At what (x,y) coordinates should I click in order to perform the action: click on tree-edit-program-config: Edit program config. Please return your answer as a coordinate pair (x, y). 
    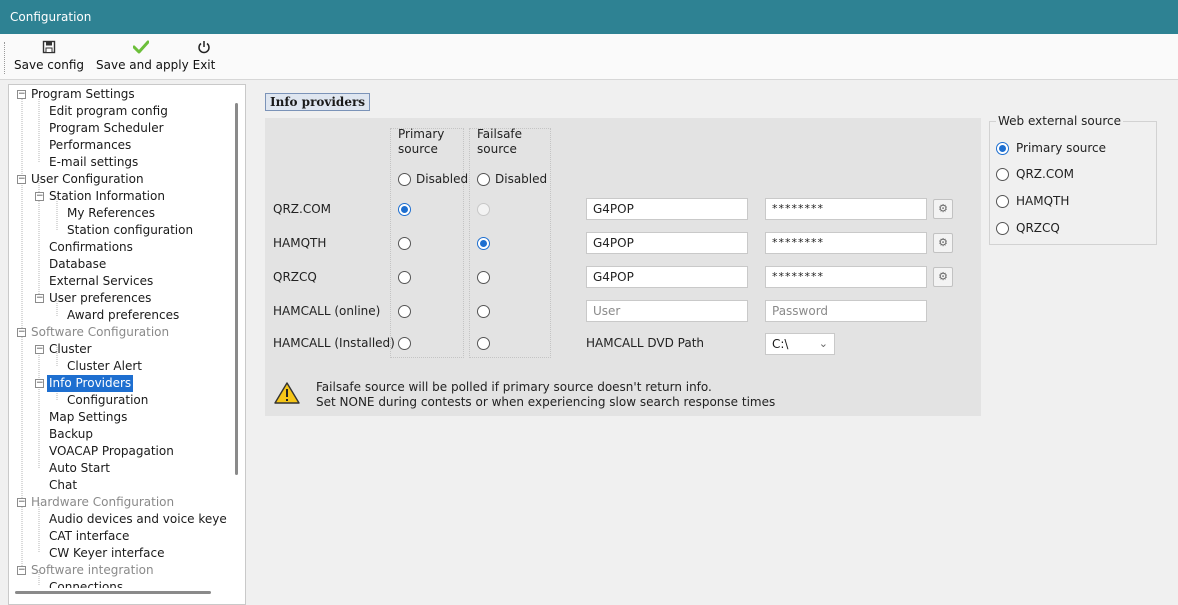
    Looking at the image, I should click on (108, 111).